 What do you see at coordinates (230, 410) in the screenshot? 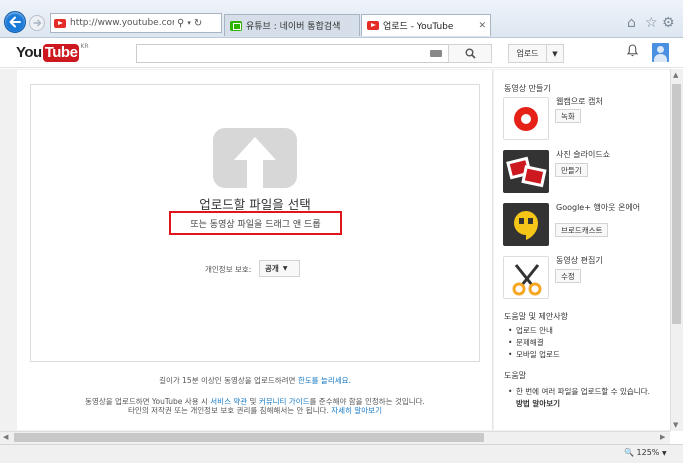
I see `terms-text-d: 타인의 저작권 또는 개인정보 보호 권리를 침해해서는 안 됩니다.` at bounding box center [230, 410].